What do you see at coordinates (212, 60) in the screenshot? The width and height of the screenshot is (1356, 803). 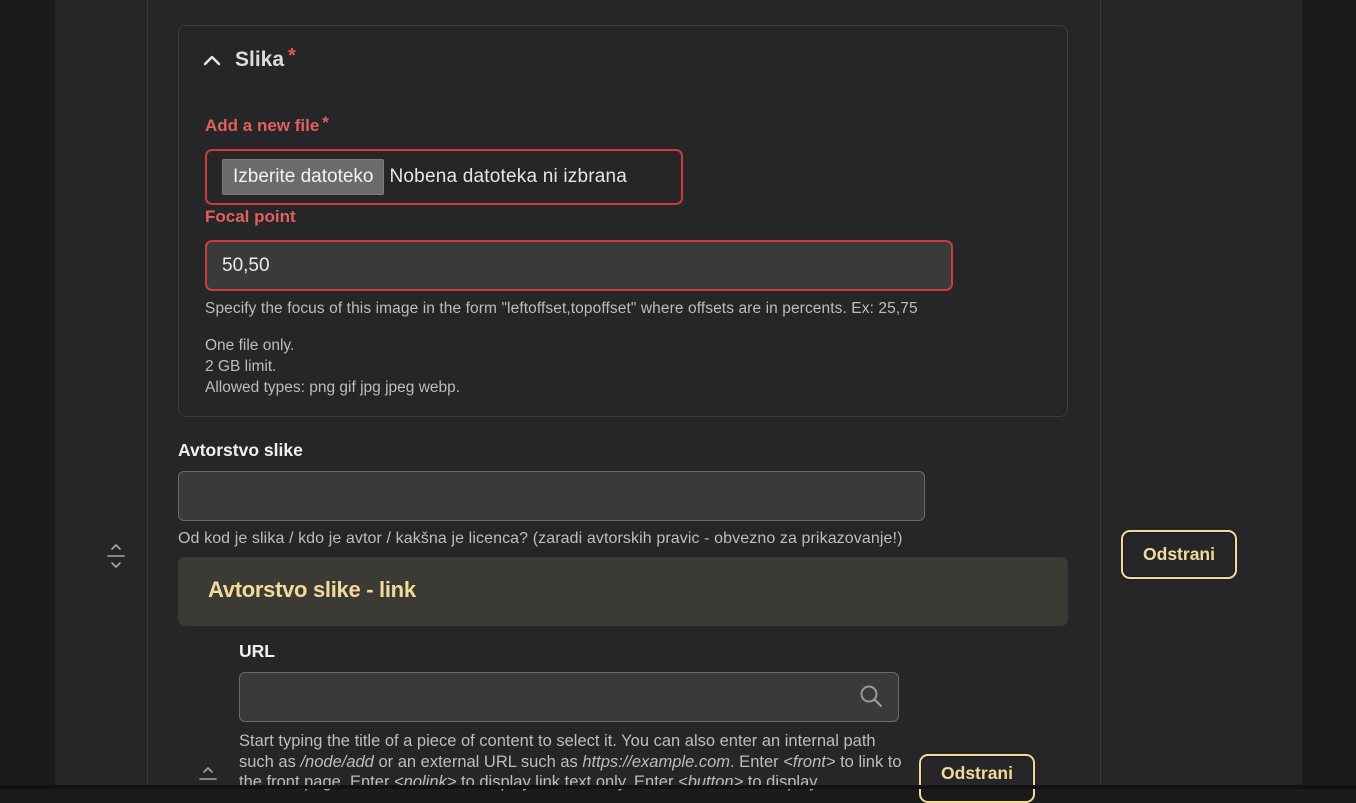 I see `chevron-up-icon` at bounding box center [212, 60].